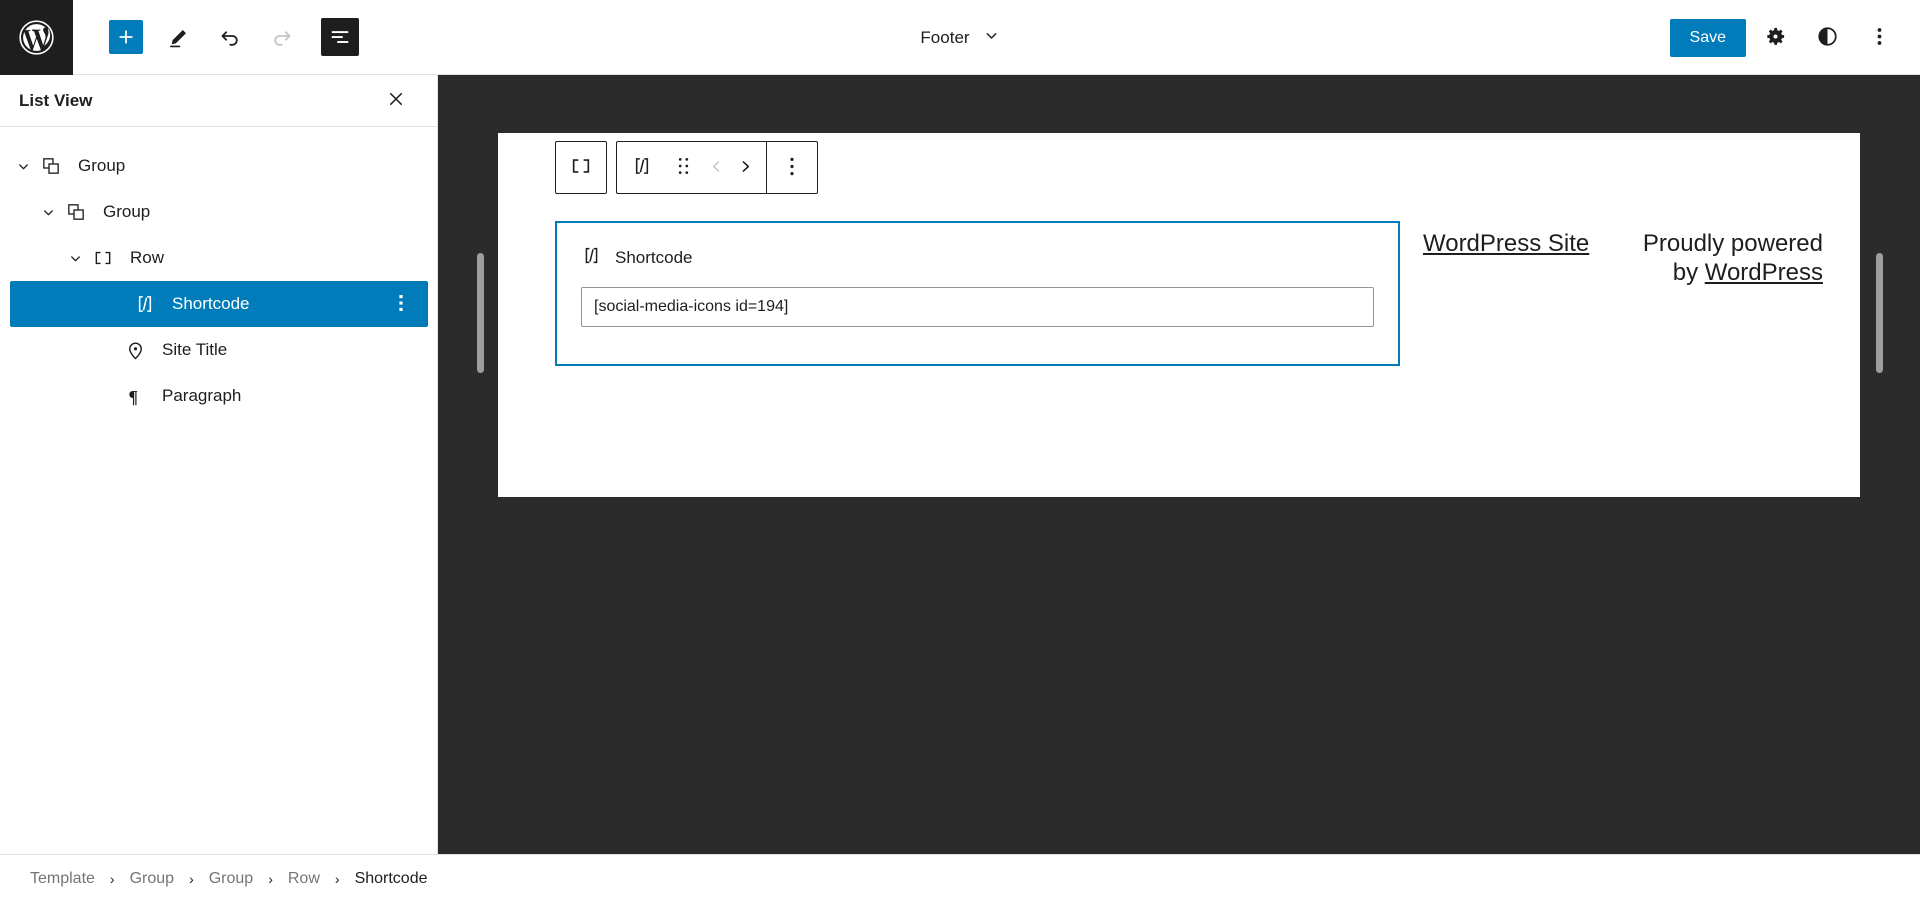  I want to click on block-options-button, so click(792, 167).